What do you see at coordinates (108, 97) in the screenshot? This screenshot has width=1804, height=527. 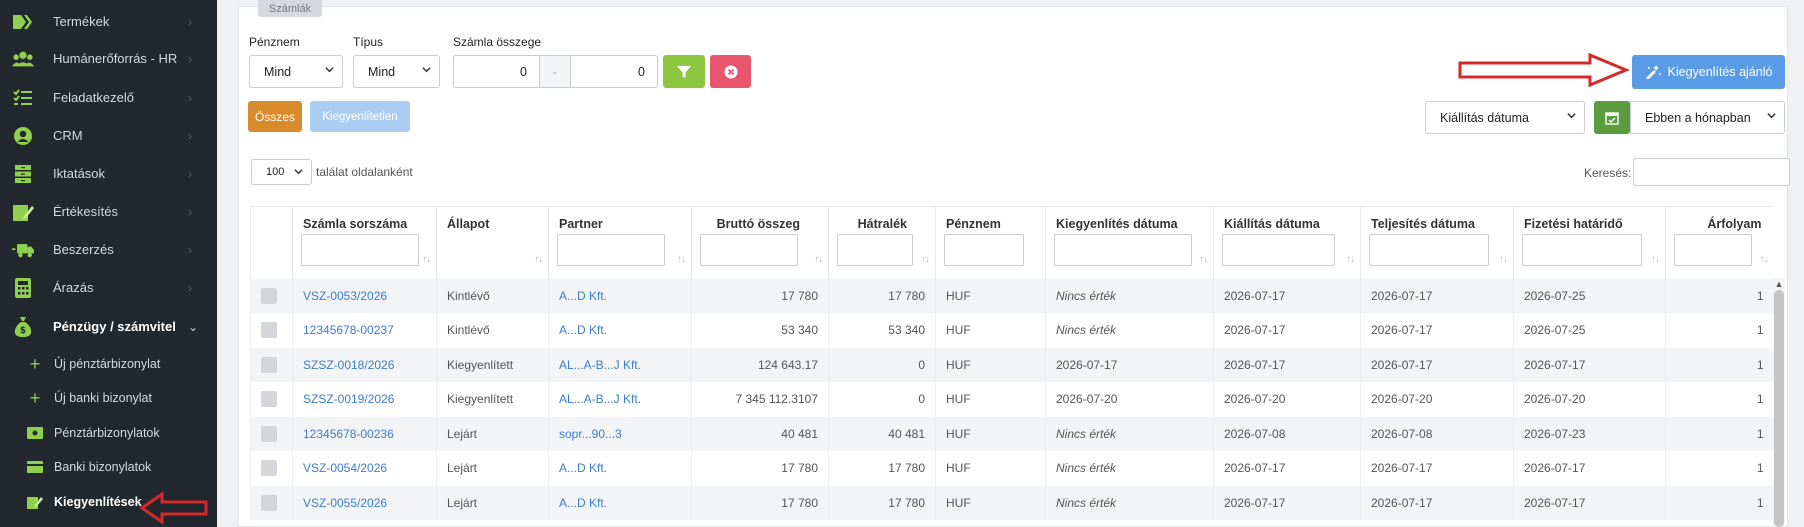 I see `sidebar-item-feladatkezelo: Feladatkezelő ›` at bounding box center [108, 97].